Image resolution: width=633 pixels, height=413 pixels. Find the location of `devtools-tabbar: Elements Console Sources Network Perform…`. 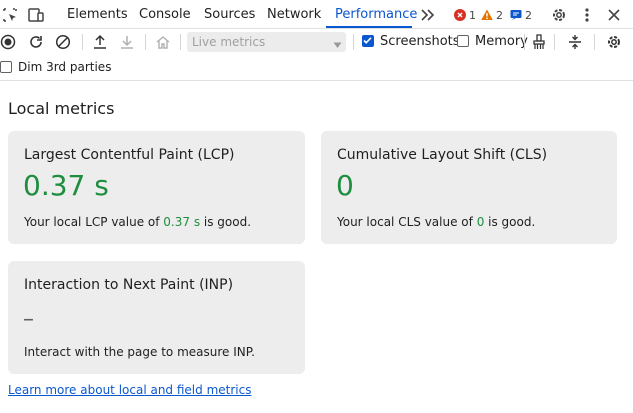

devtools-tabbar: Elements Console Sources Network Perform… is located at coordinates (316, 14).